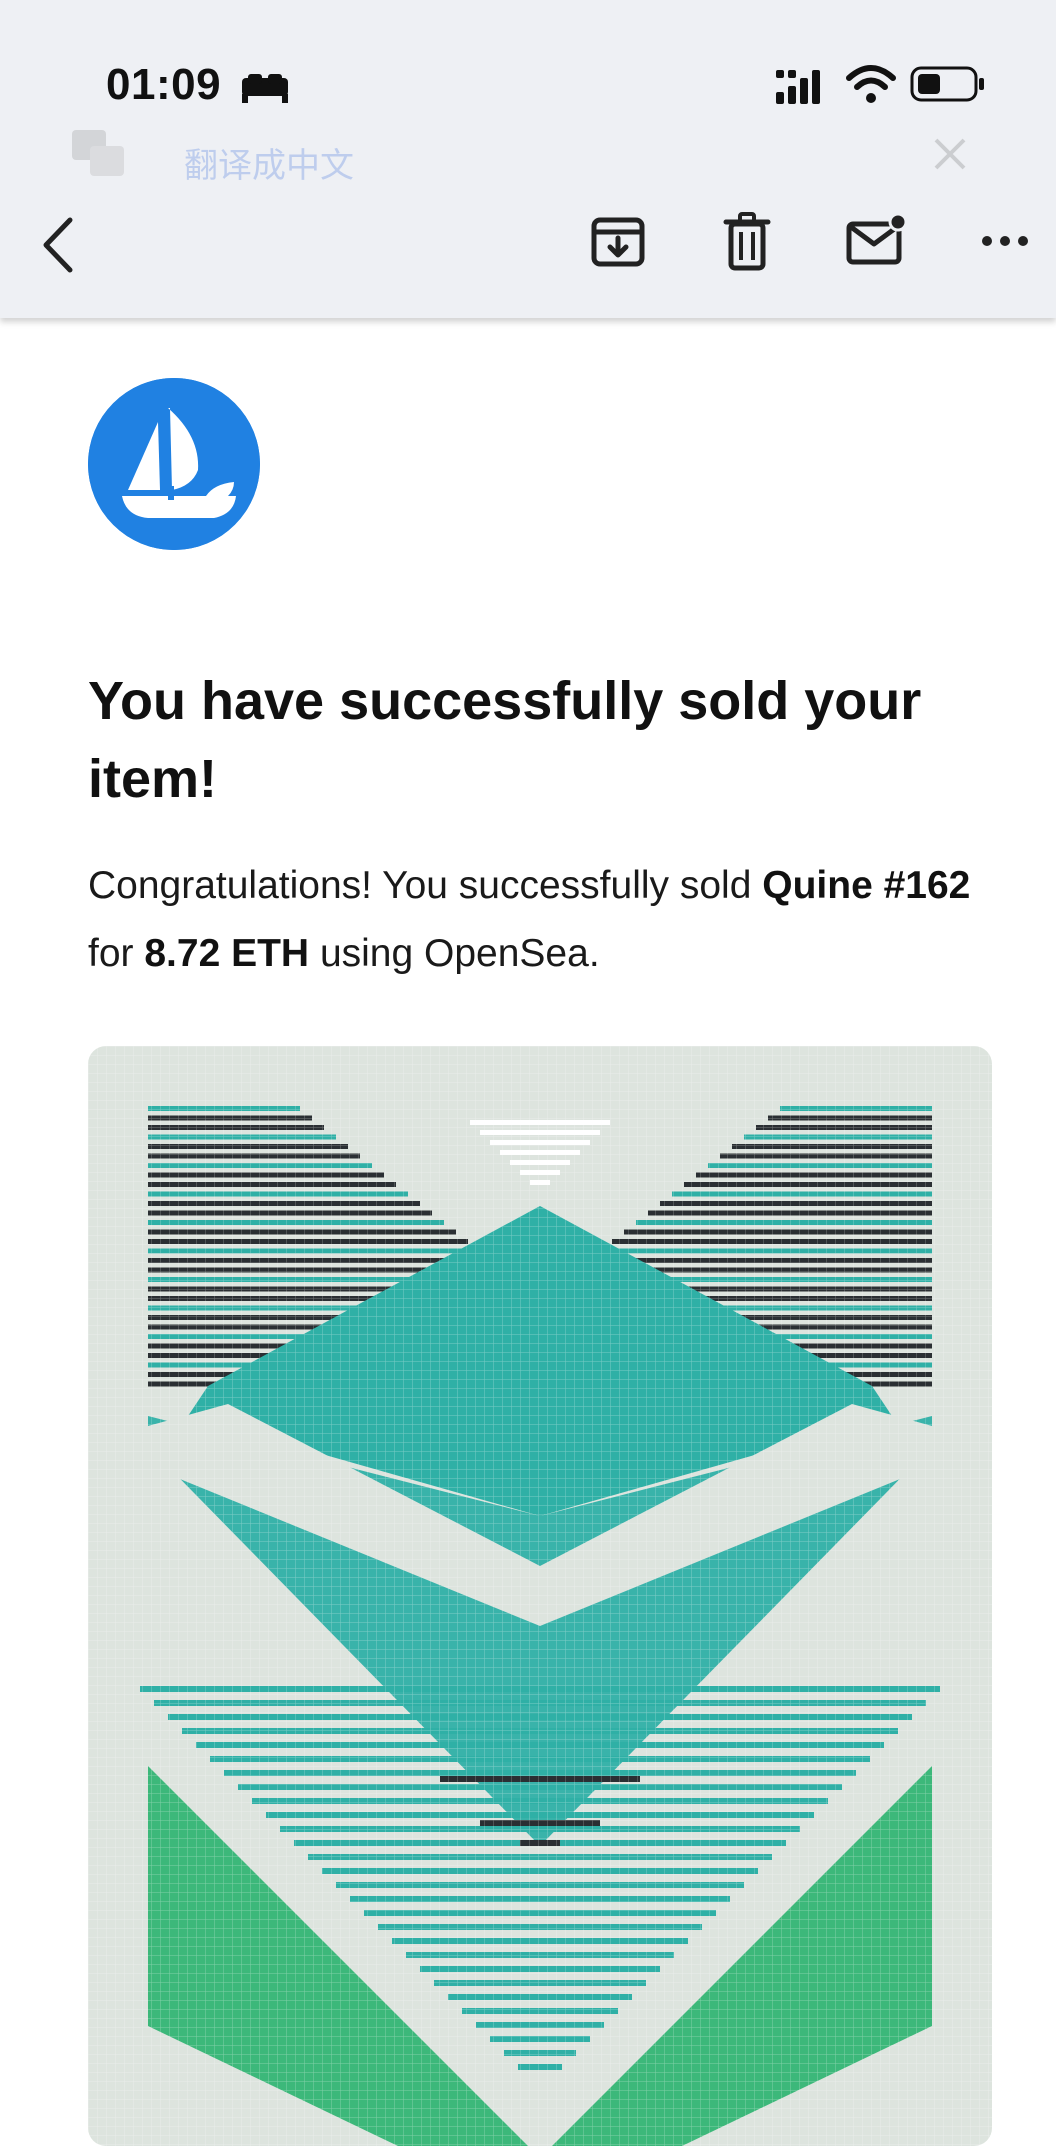  Describe the element at coordinates (747, 242) in the screenshot. I see `trash-icon` at that location.